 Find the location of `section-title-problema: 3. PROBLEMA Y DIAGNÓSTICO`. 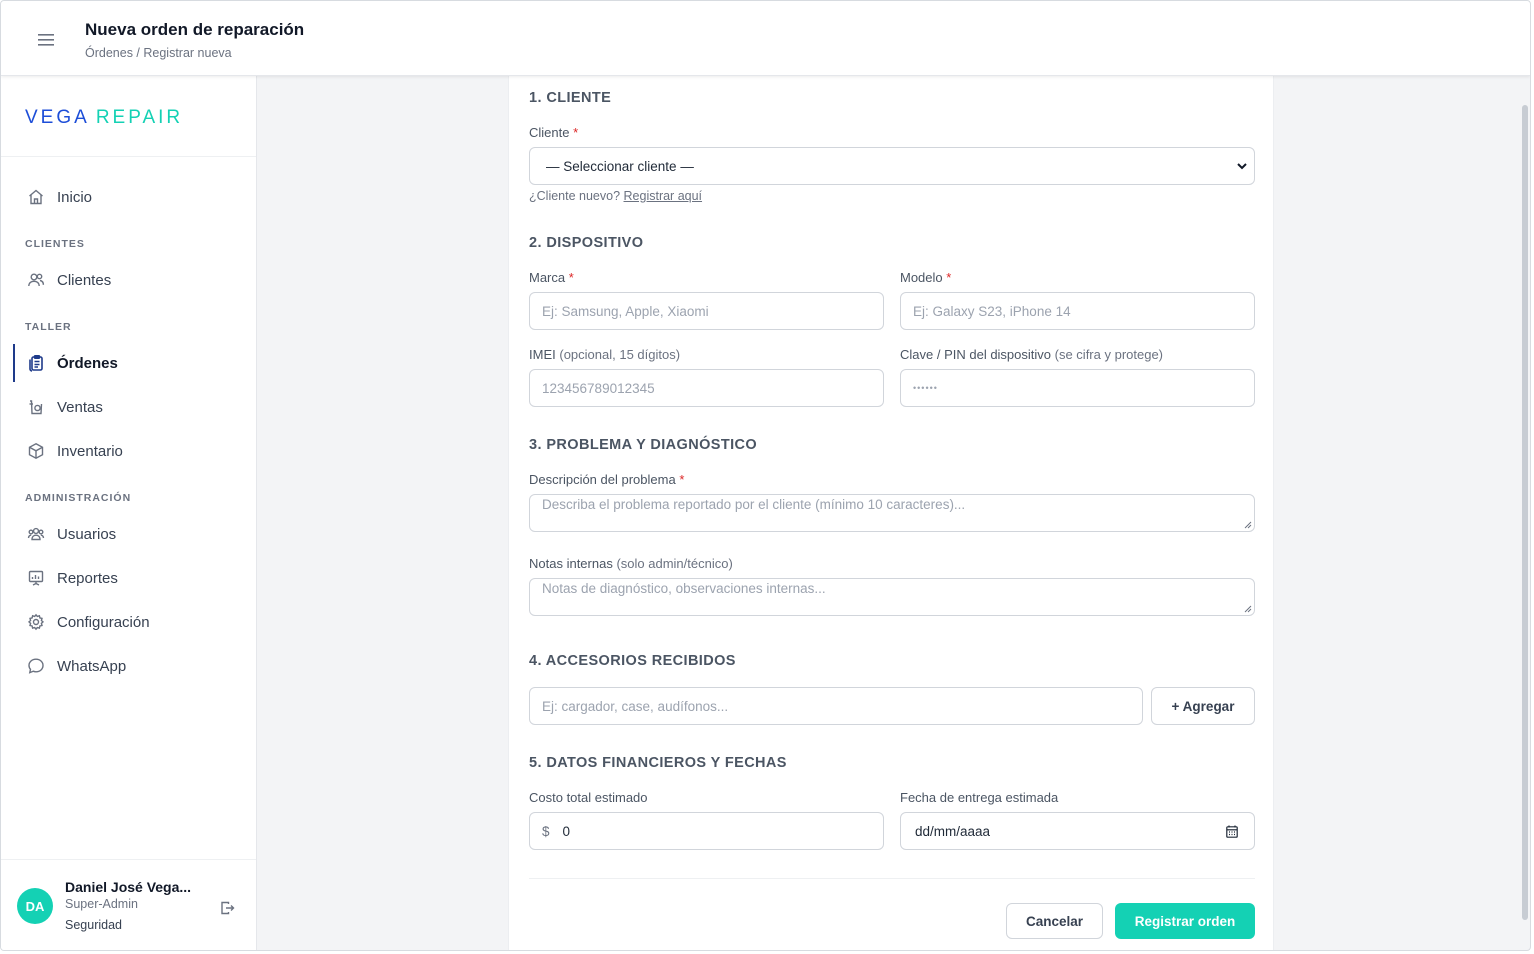

section-title-problema: 3. PROBLEMA Y DIAGNÓSTICO is located at coordinates (643, 445).